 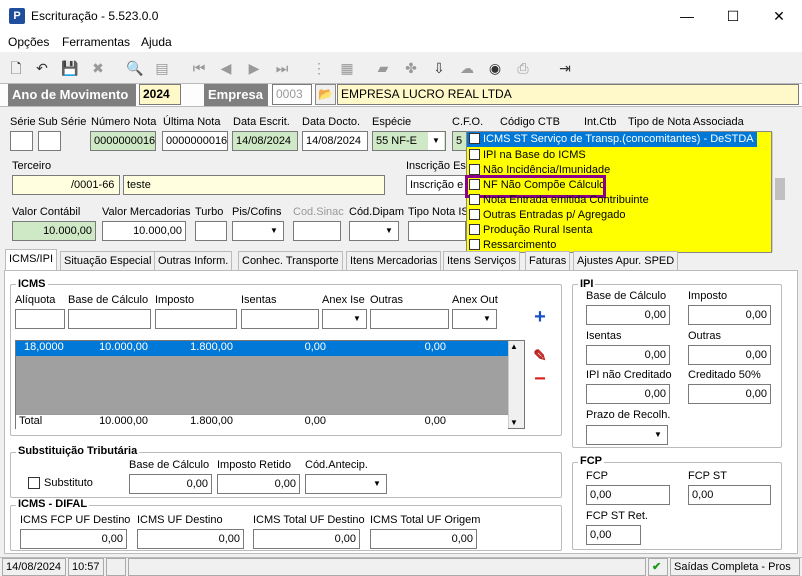 What do you see at coordinates (306, 539) in the screenshot?
I see `difal-total-destino-input: 0,00` at bounding box center [306, 539].